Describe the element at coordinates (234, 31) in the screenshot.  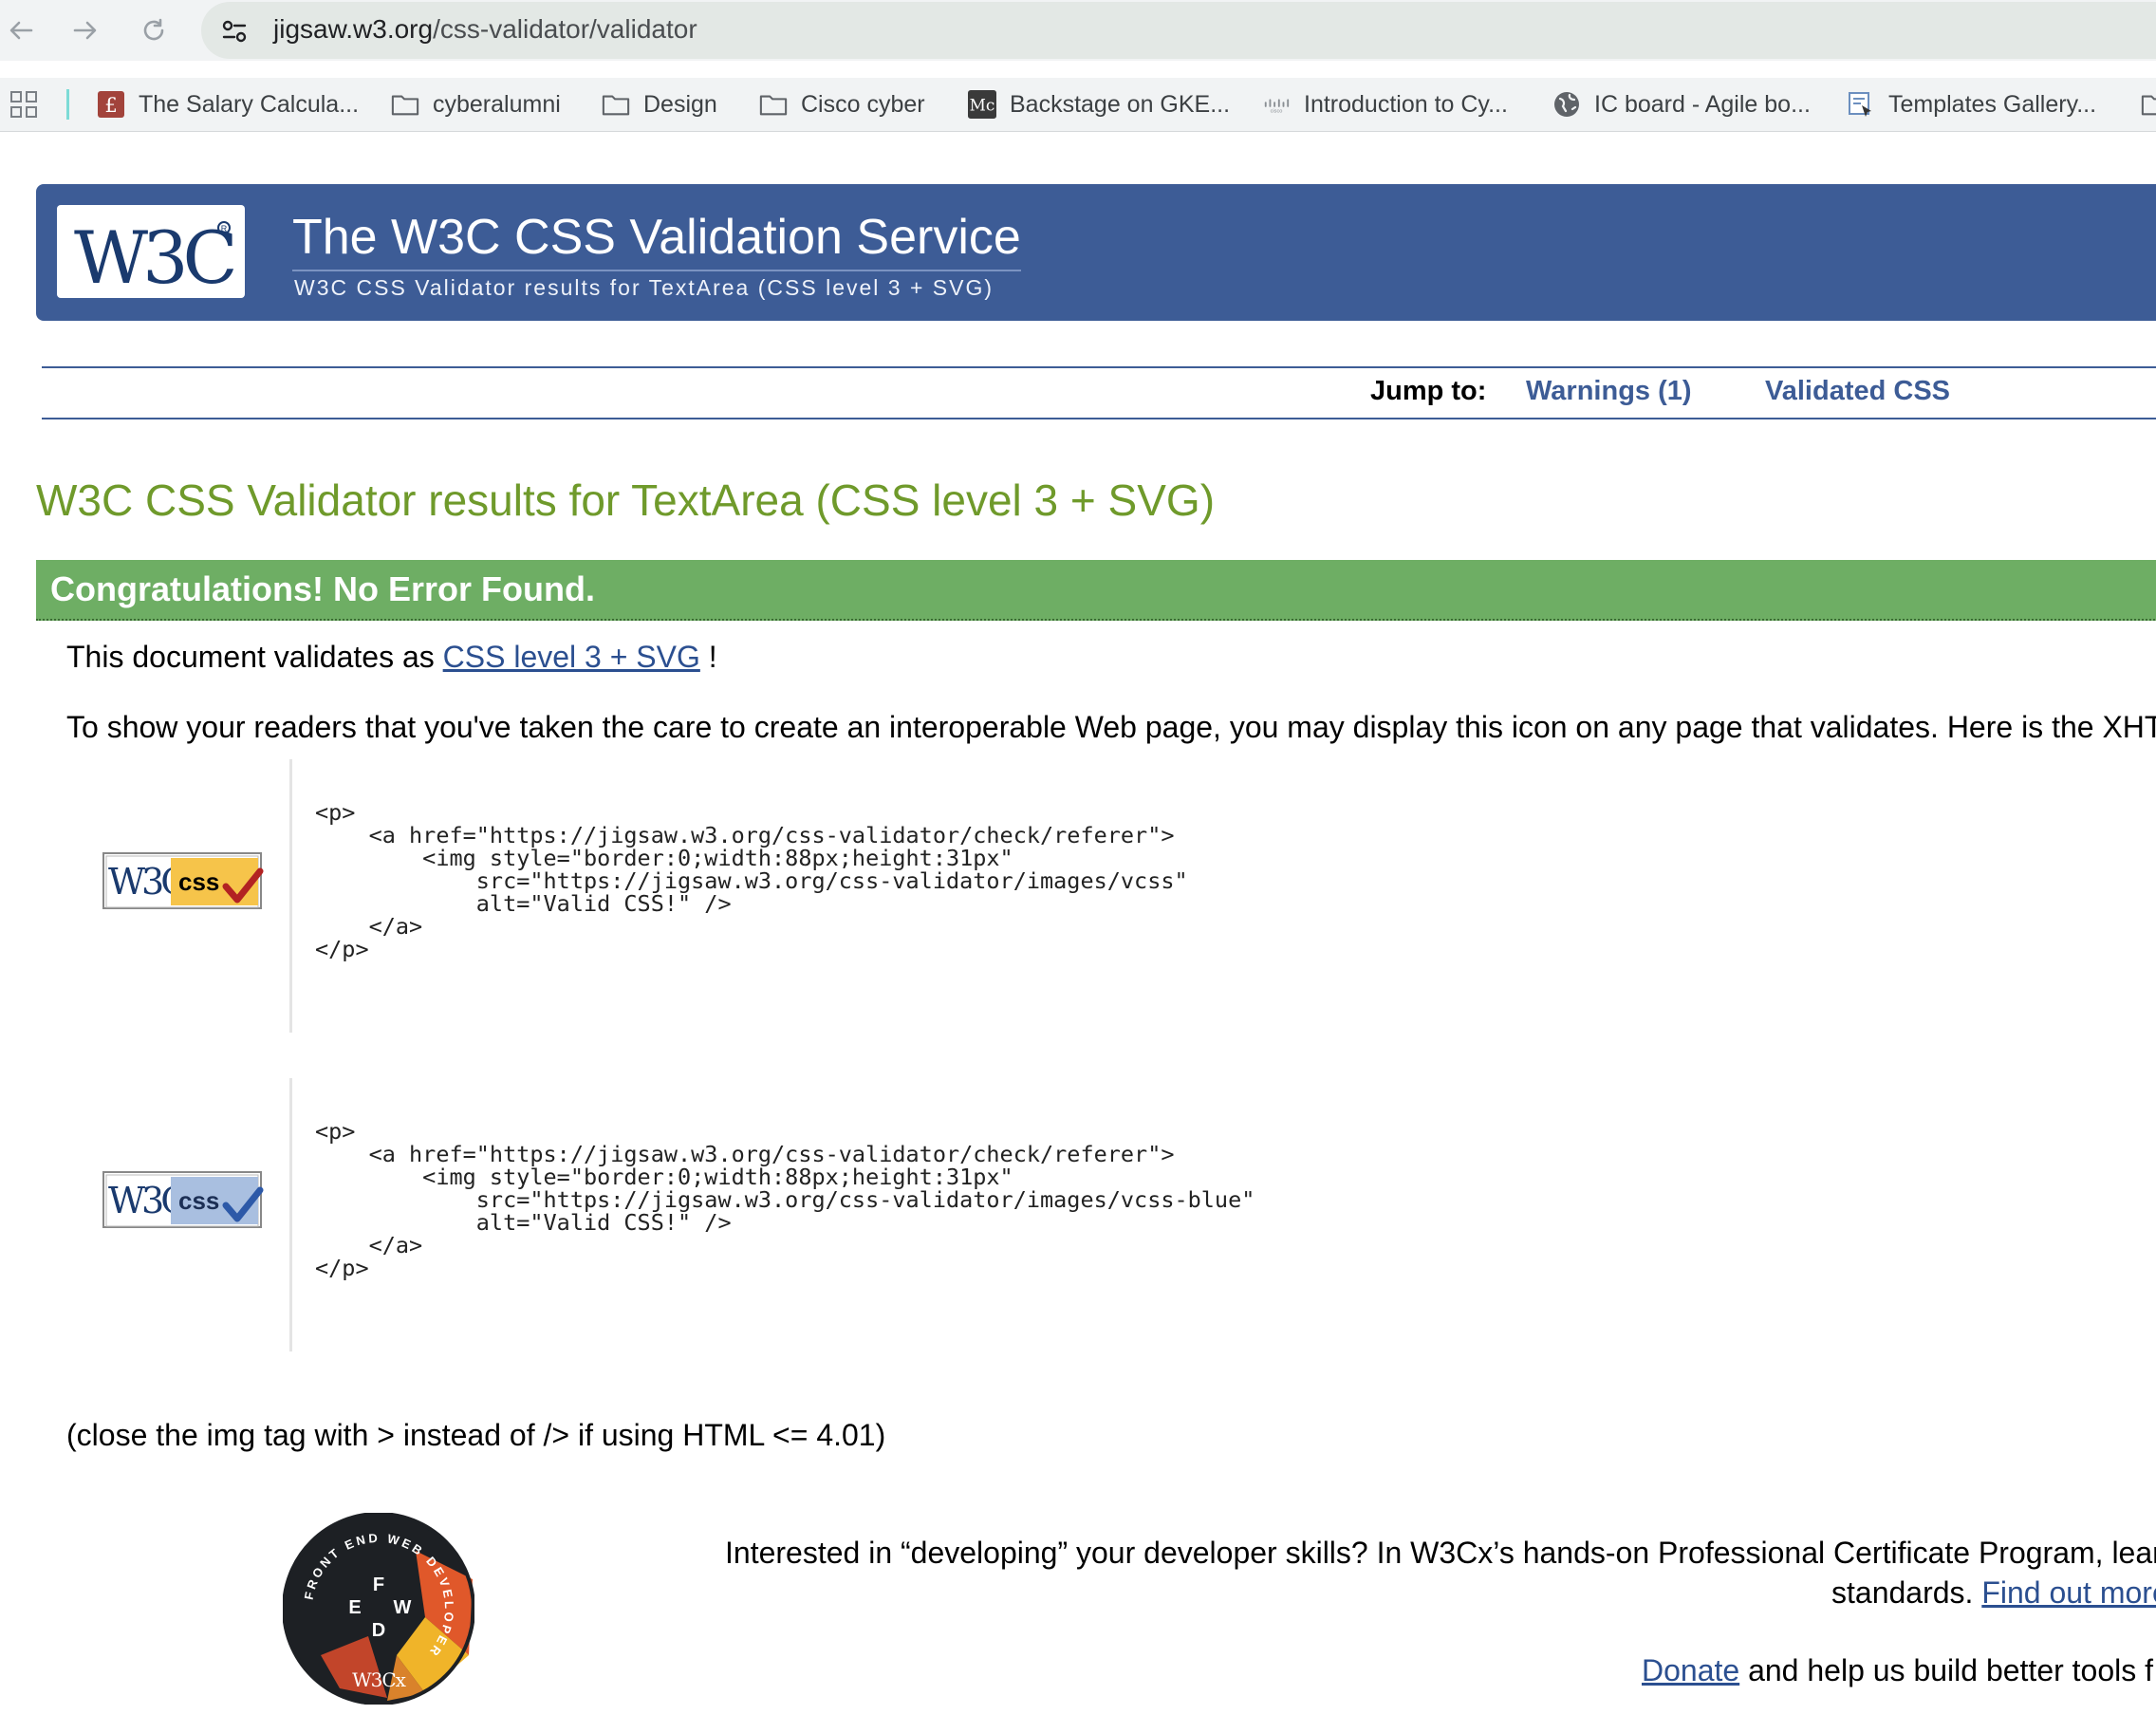
I see `site-settings-icon` at that location.